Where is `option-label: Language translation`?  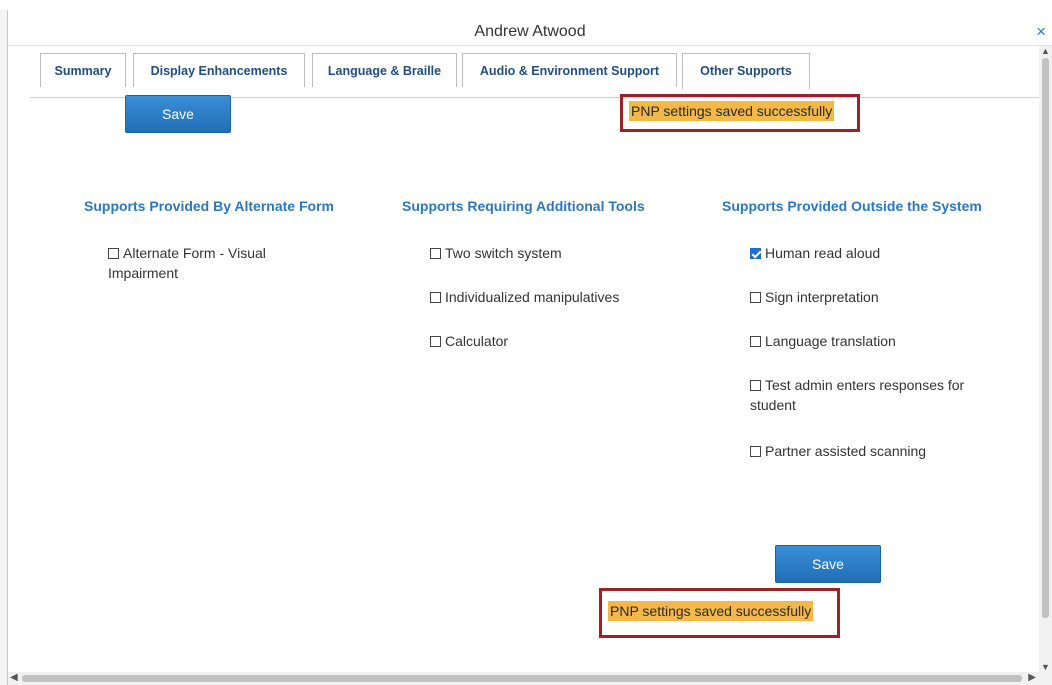 option-label: Language translation is located at coordinates (830, 341).